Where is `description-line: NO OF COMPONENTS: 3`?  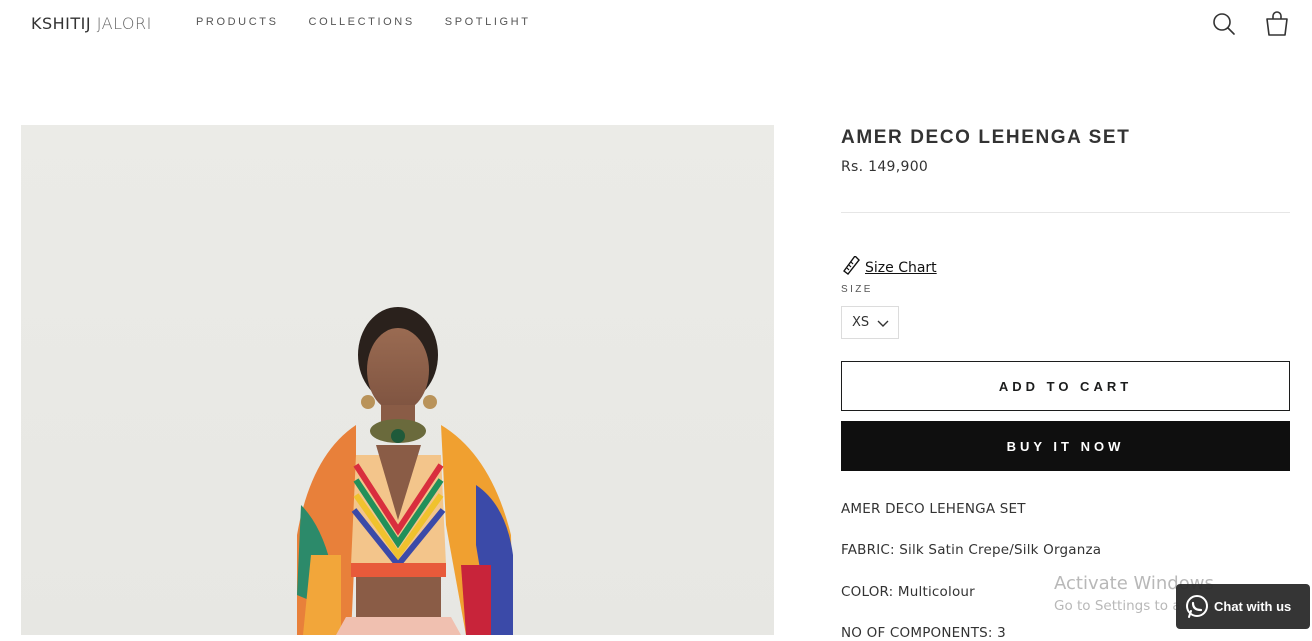
description-line: NO OF COMPONENTS: 3 is located at coordinates (923, 633).